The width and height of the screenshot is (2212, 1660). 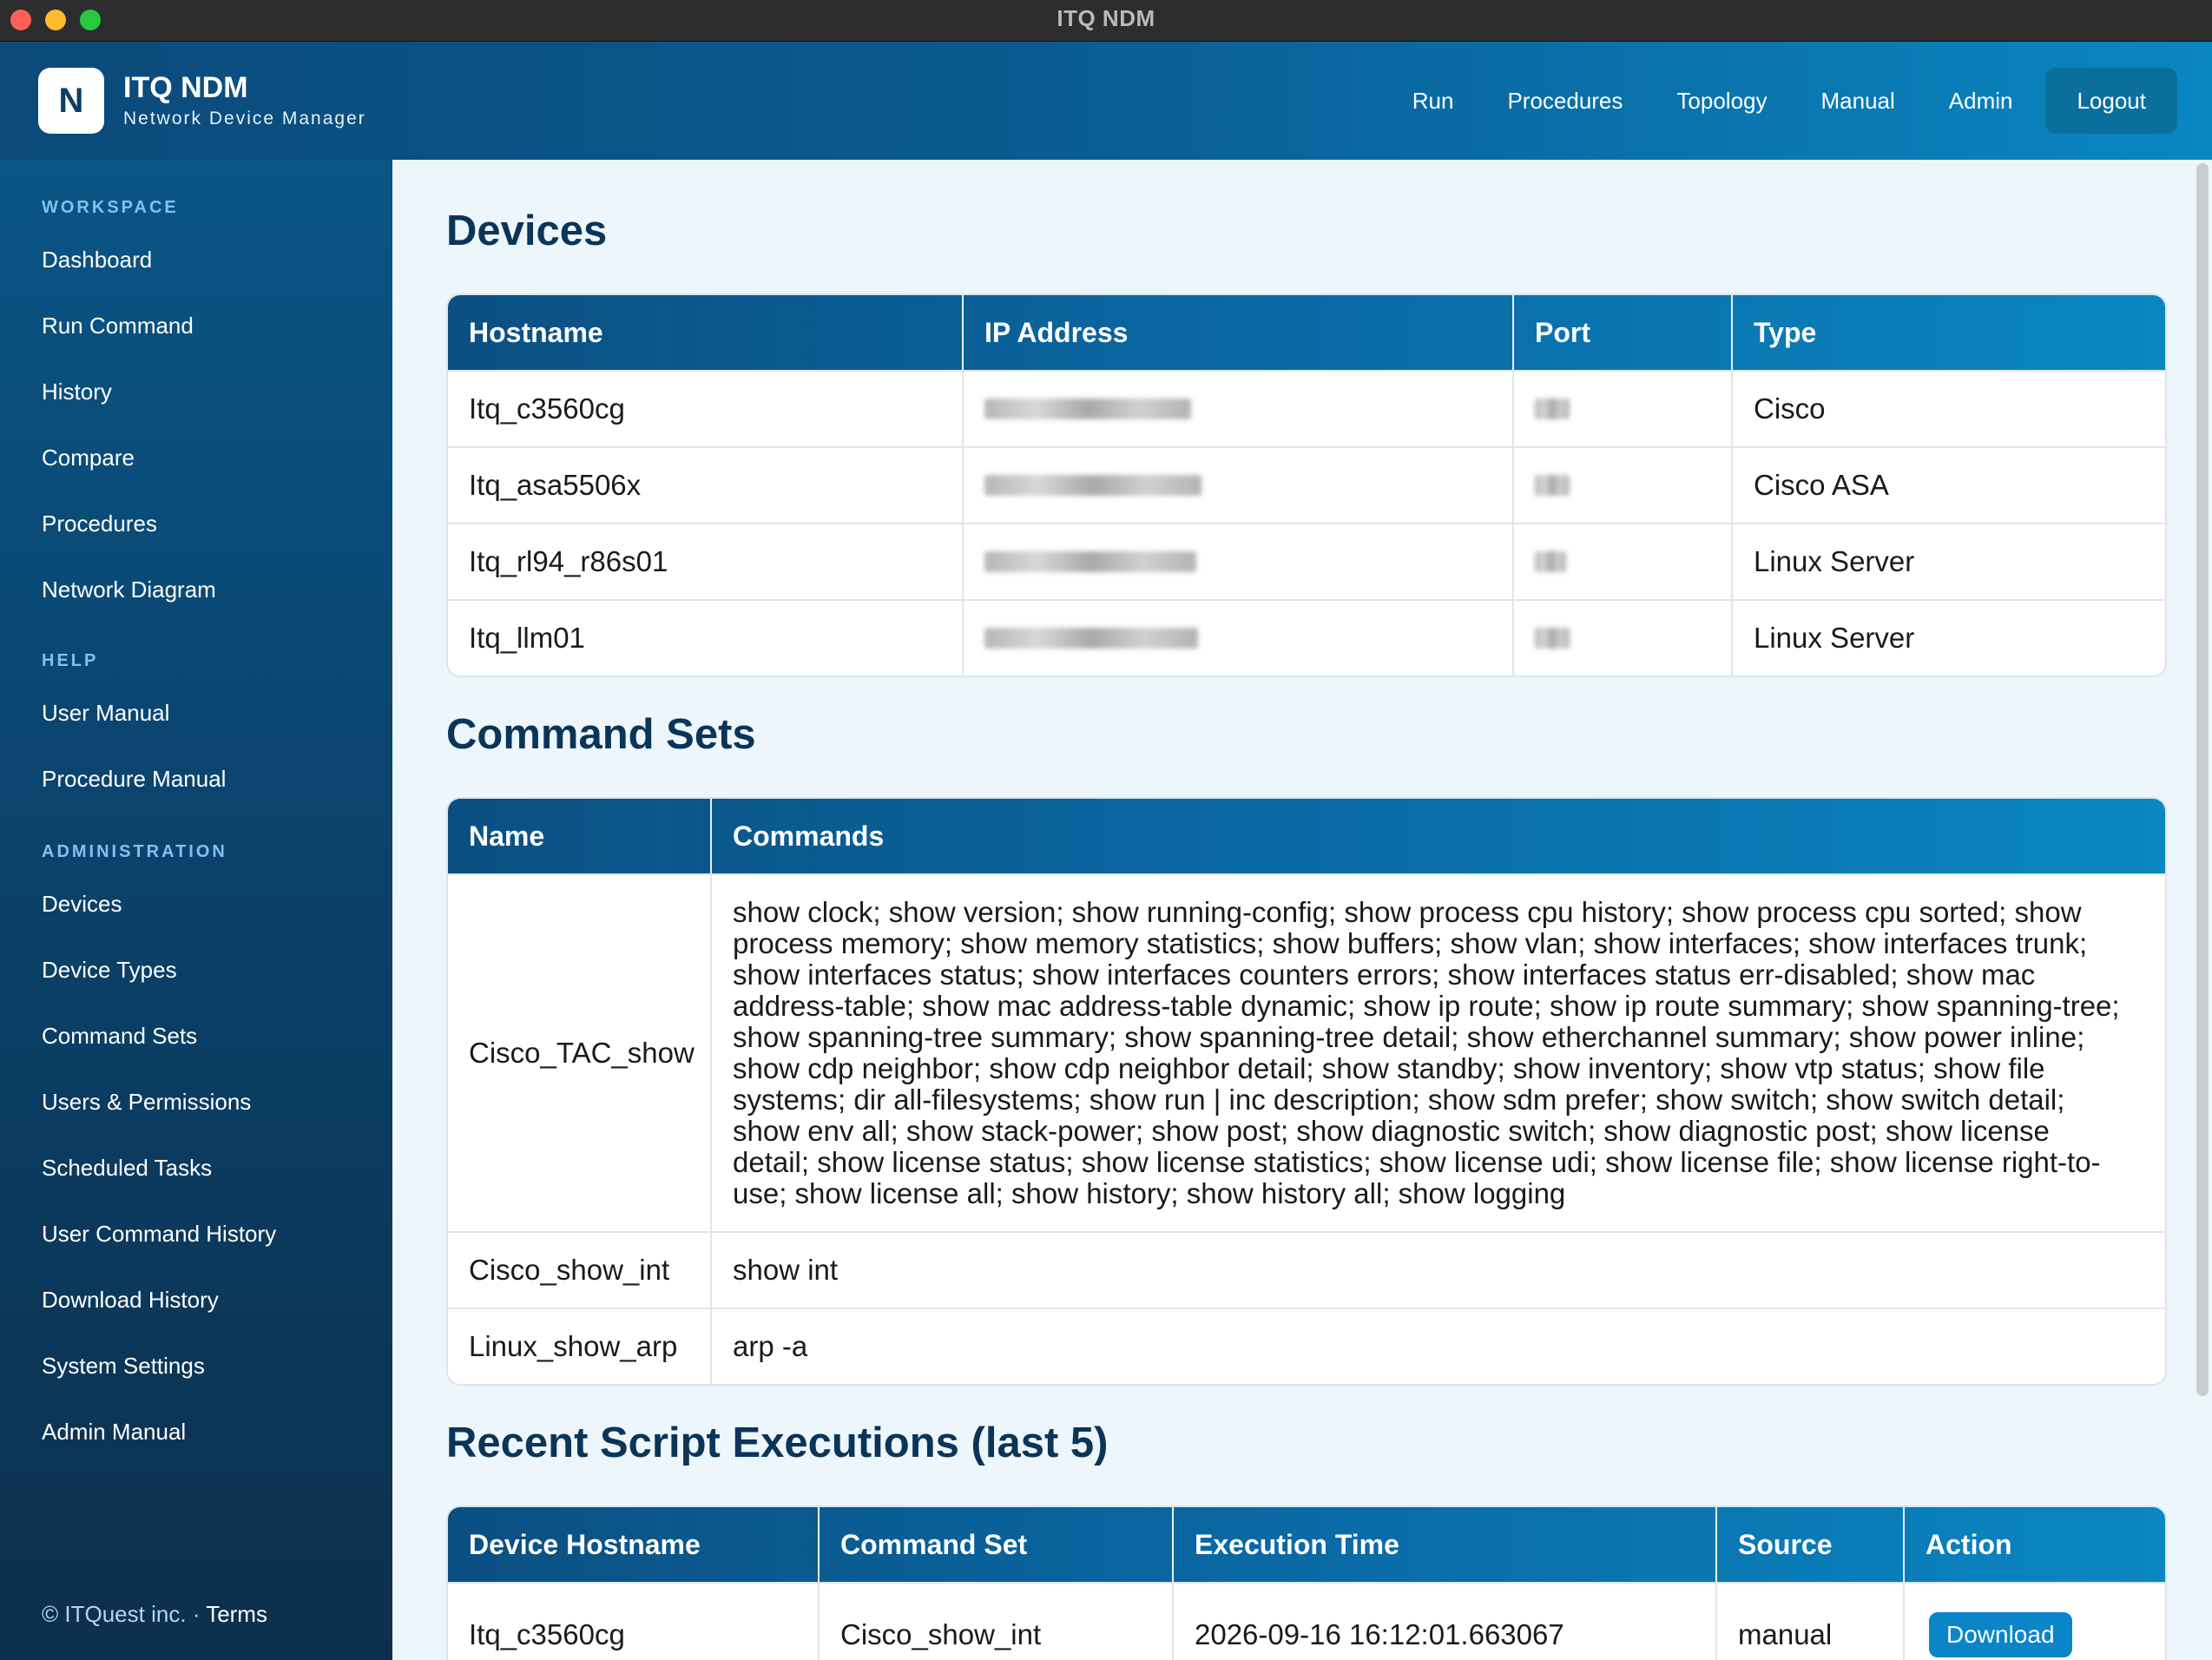 I want to click on command-sets-table-header: Name Commands, so click(x=1306, y=836).